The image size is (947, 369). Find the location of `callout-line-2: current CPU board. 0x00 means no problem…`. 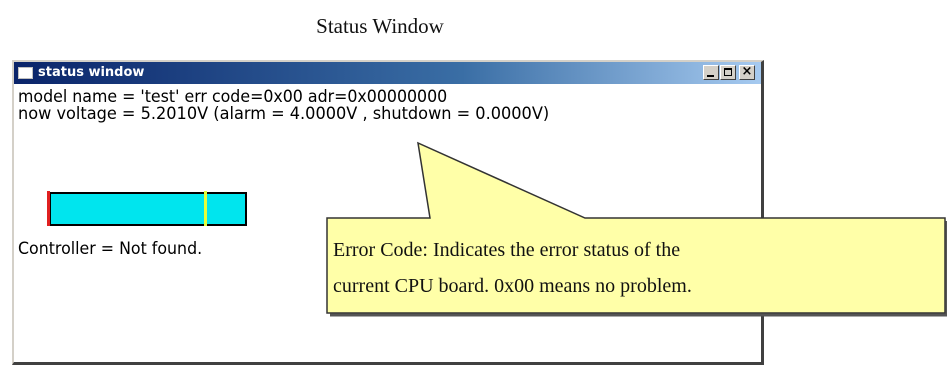

callout-line-2: current CPU board. 0x00 means no problem… is located at coordinates (512, 286).